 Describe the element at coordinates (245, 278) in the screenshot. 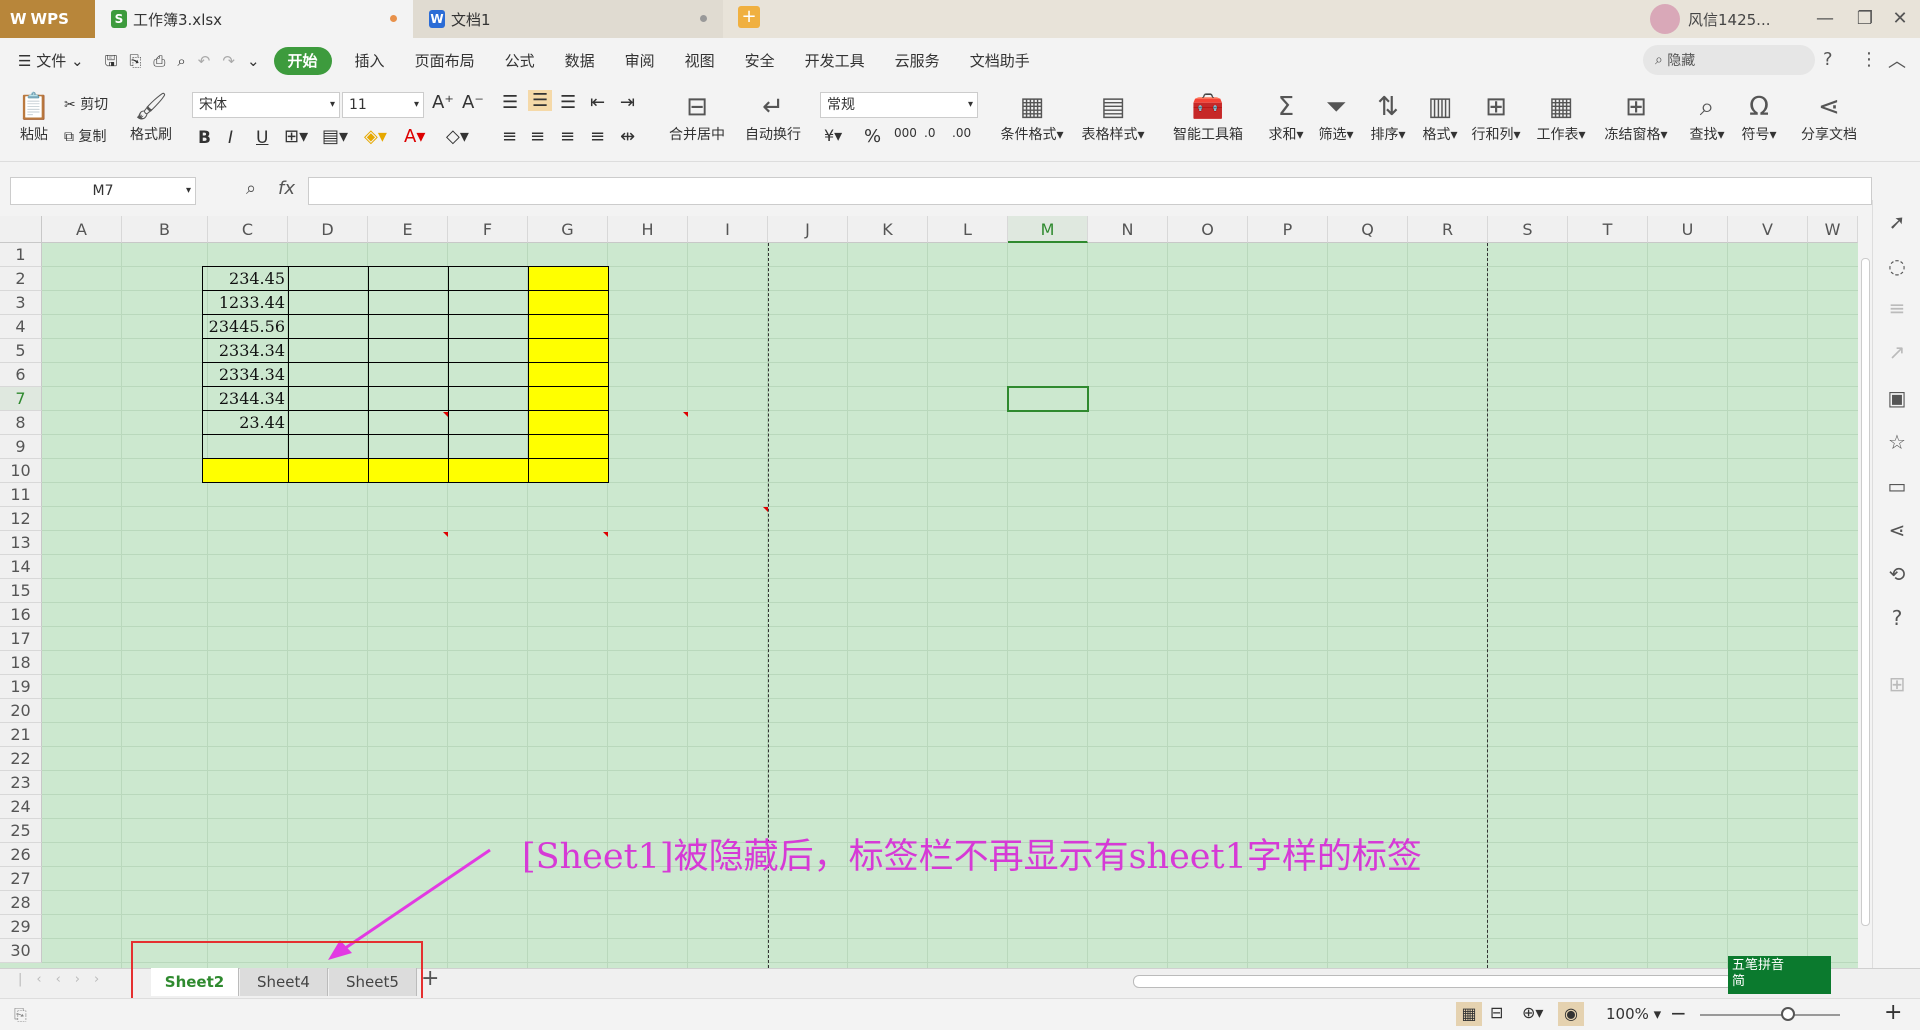

I see `cell-b2: 234.45` at that location.